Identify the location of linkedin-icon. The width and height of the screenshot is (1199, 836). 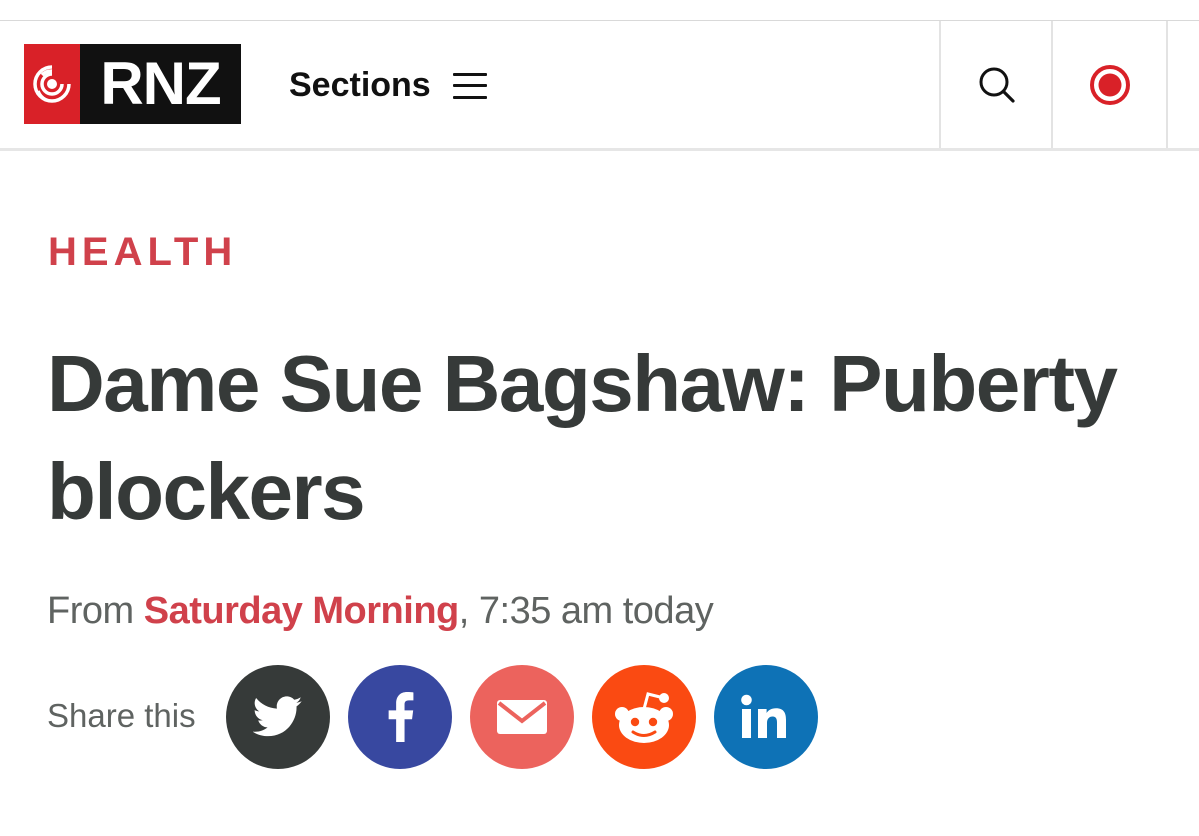
(763, 716).